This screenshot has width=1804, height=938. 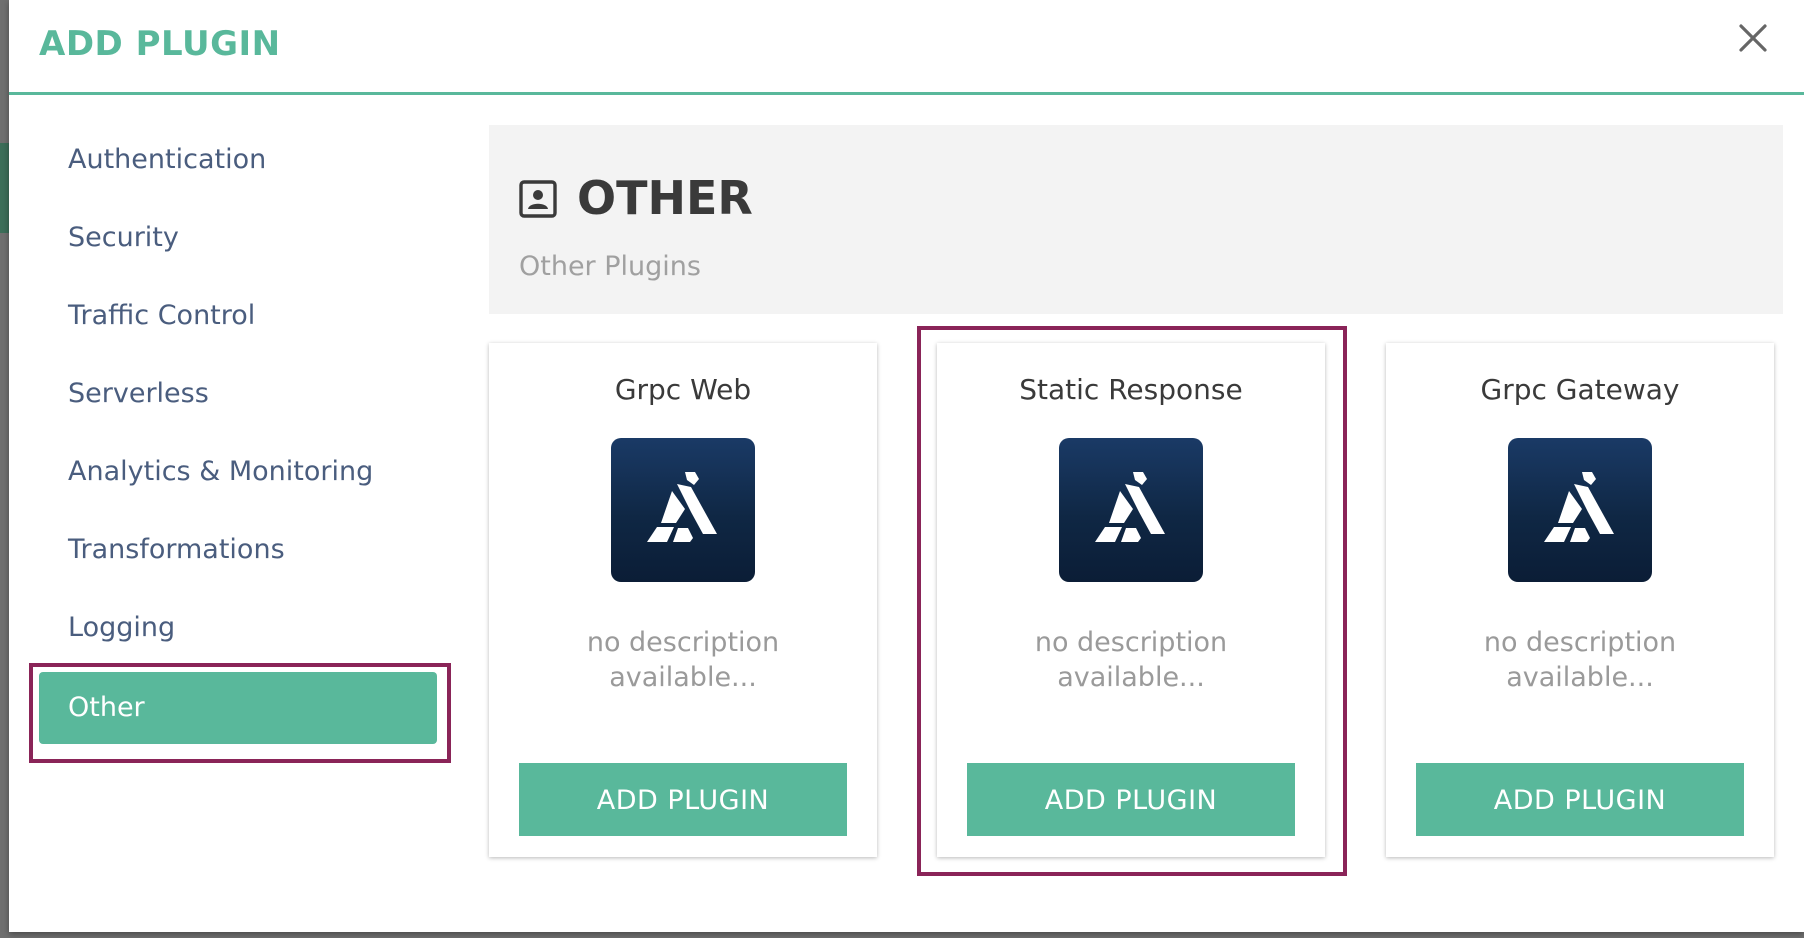 I want to click on modal-title: ADD PLUGIN, so click(x=160, y=44).